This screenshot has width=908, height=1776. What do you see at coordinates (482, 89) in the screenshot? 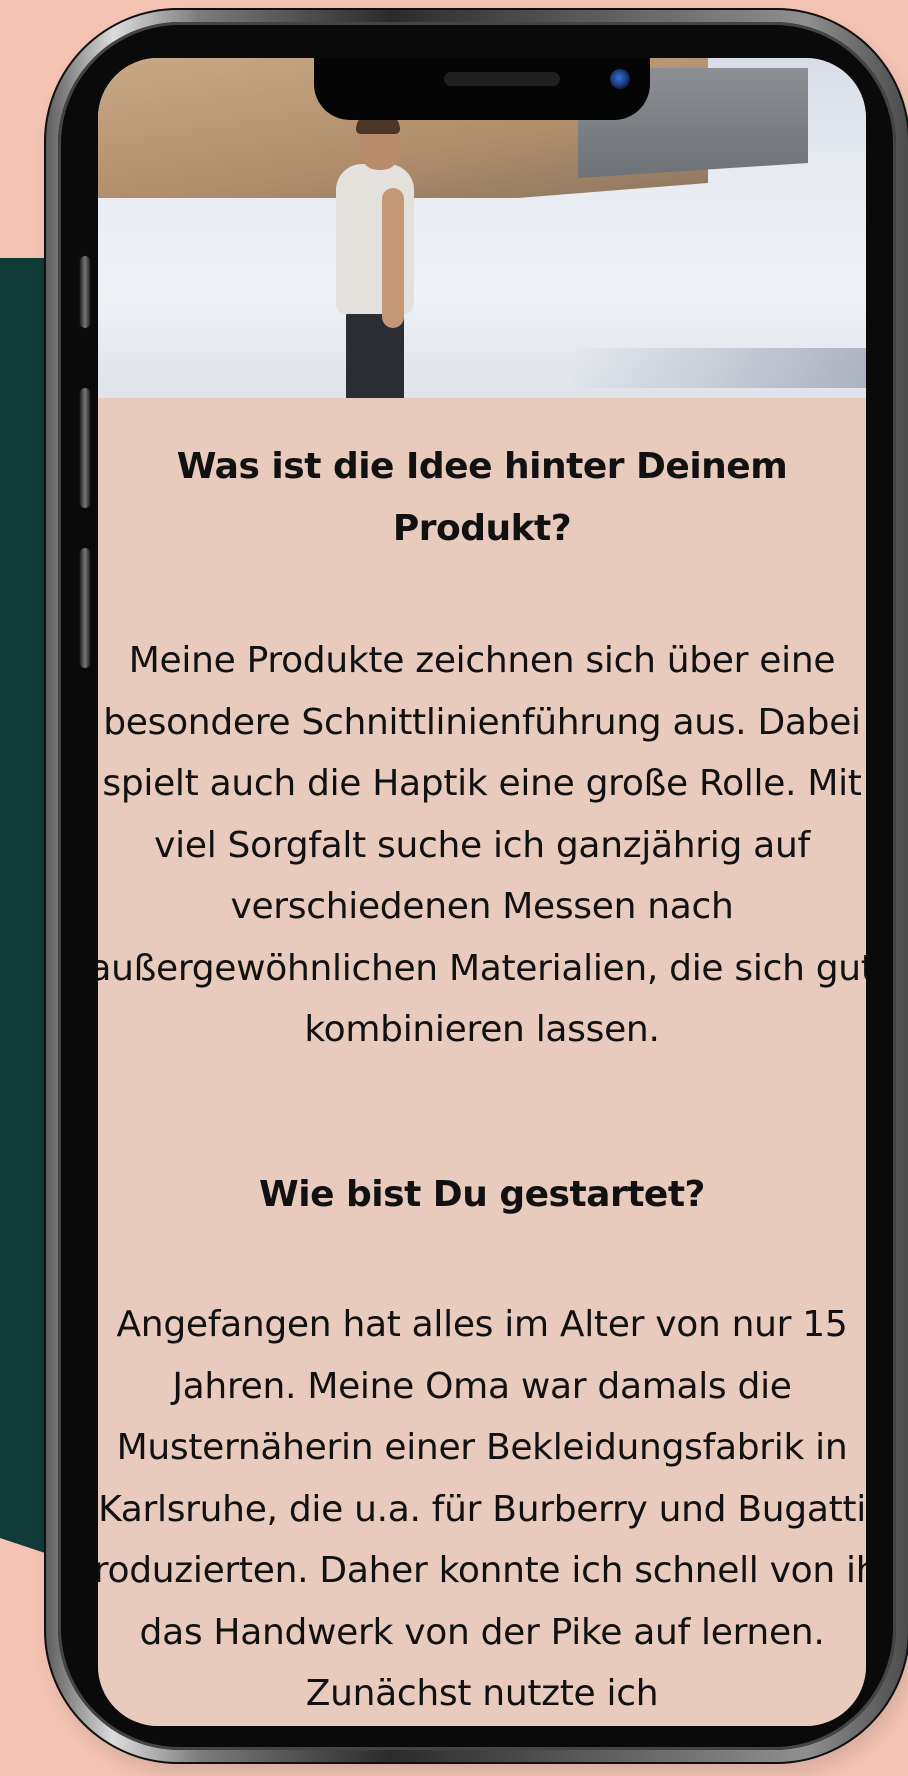
I see `phone-notch` at bounding box center [482, 89].